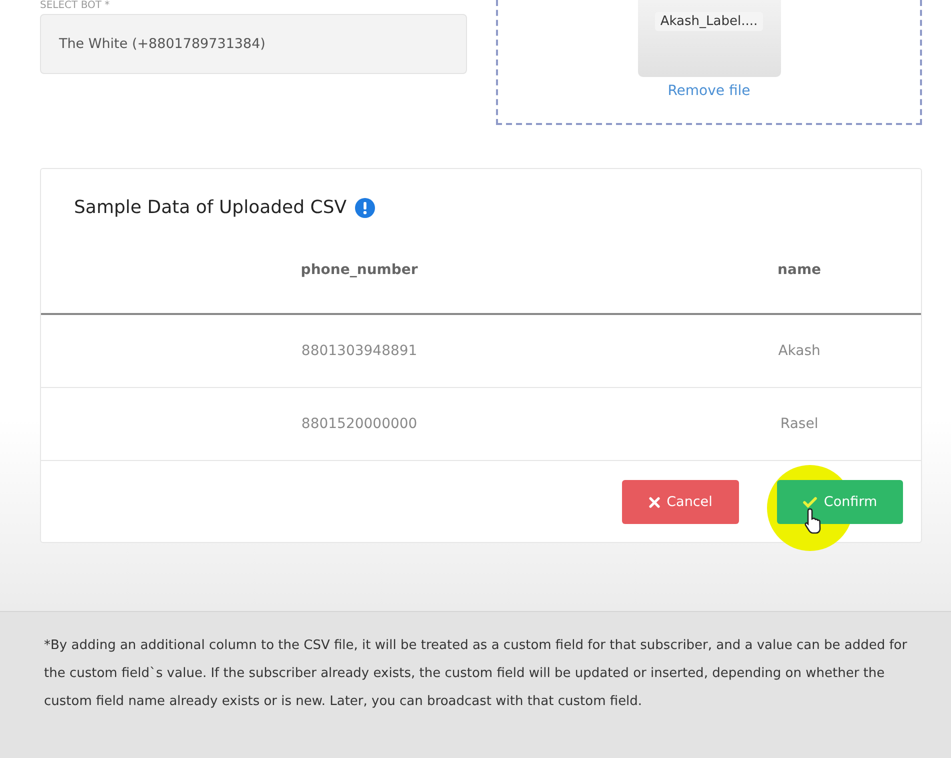 Image resolution: width=951 pixels, height=758 pixels. I want to click on table-cell: 8801520000000, so click(359, 424).